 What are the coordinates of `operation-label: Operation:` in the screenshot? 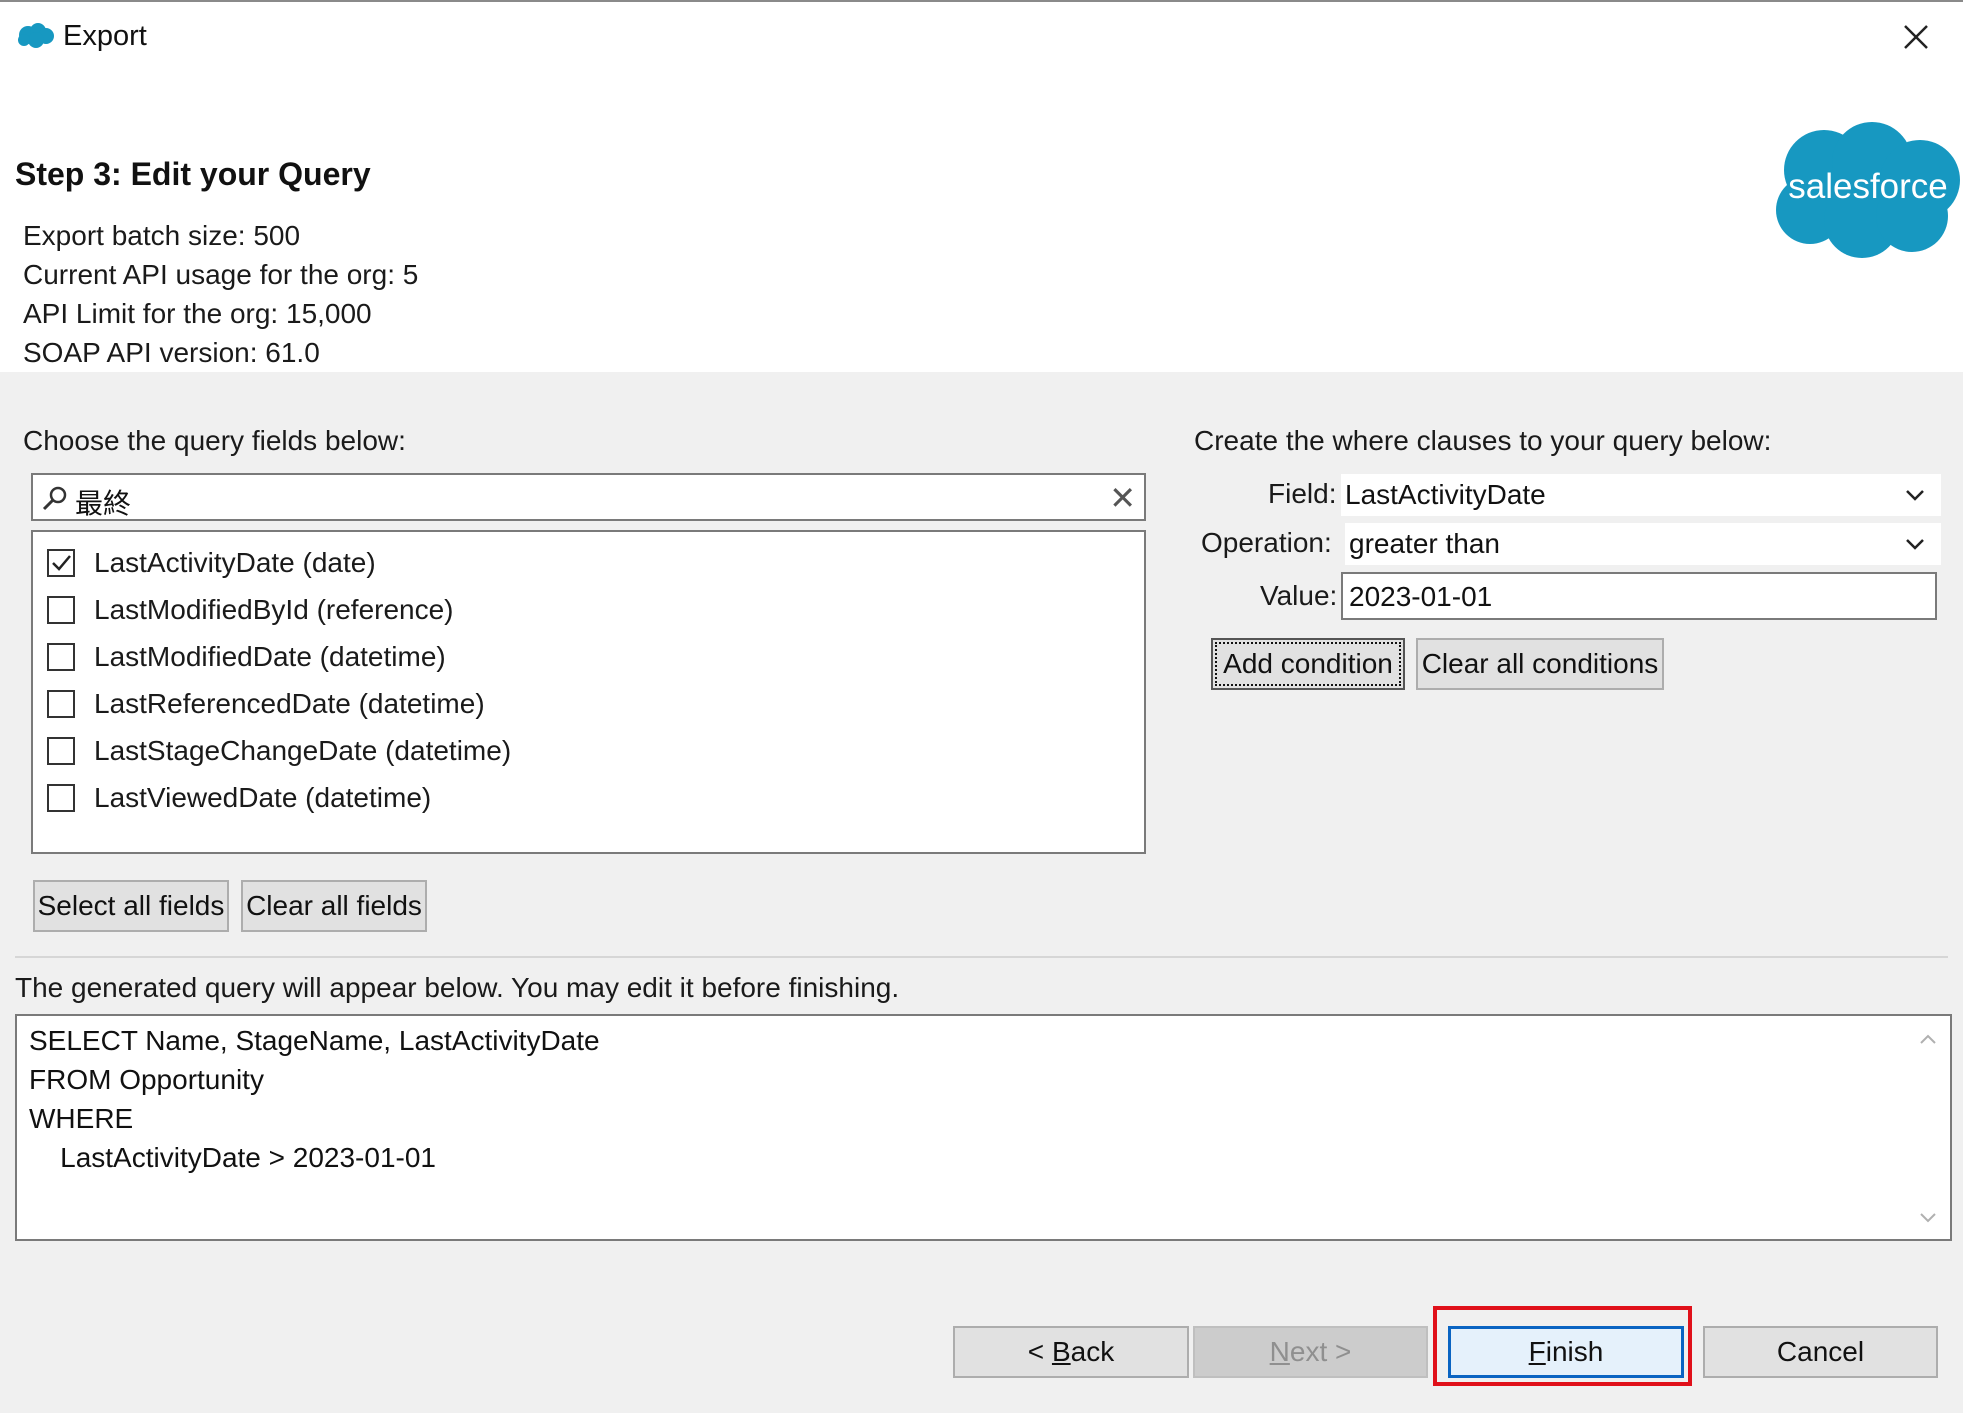 It's located at (1266, 542).